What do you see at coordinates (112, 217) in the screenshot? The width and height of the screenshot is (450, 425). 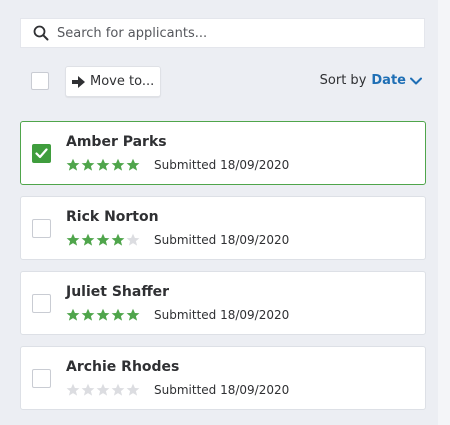 I see `applicant-name: Rick Norton` at bounding box center [112, 217].